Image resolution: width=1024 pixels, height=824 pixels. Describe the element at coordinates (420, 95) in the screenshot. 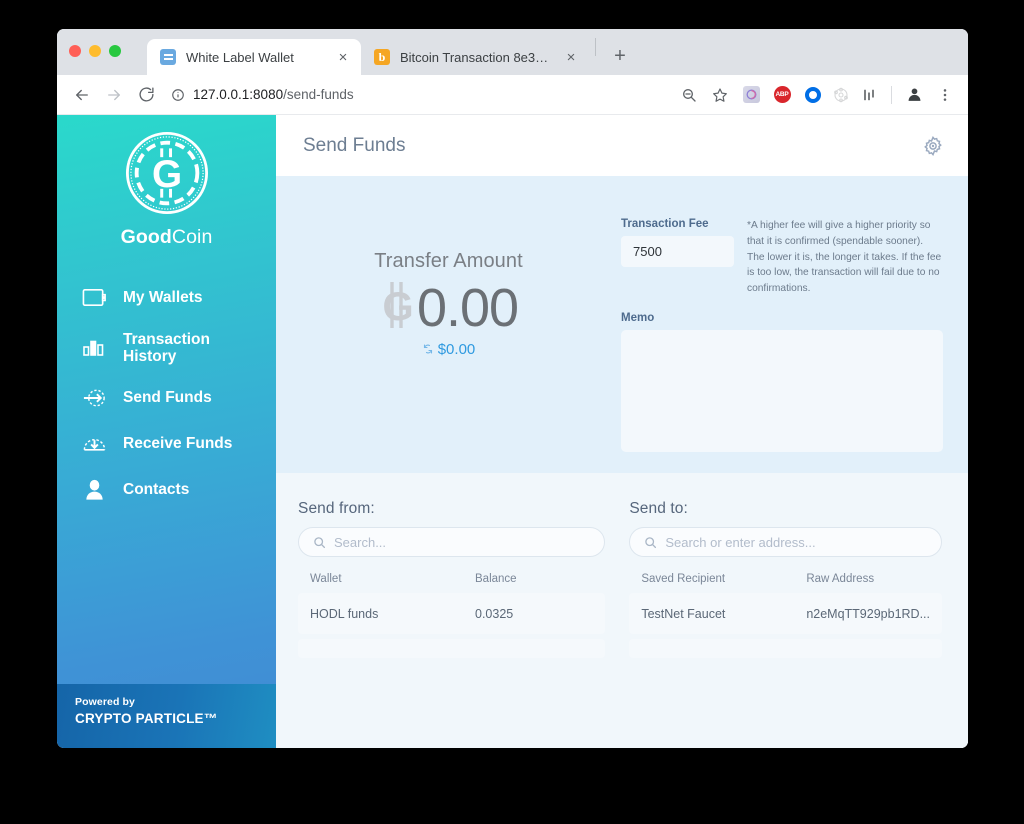

I see `address-bar: 127.0.0.1:8080/send-funds` at that location.